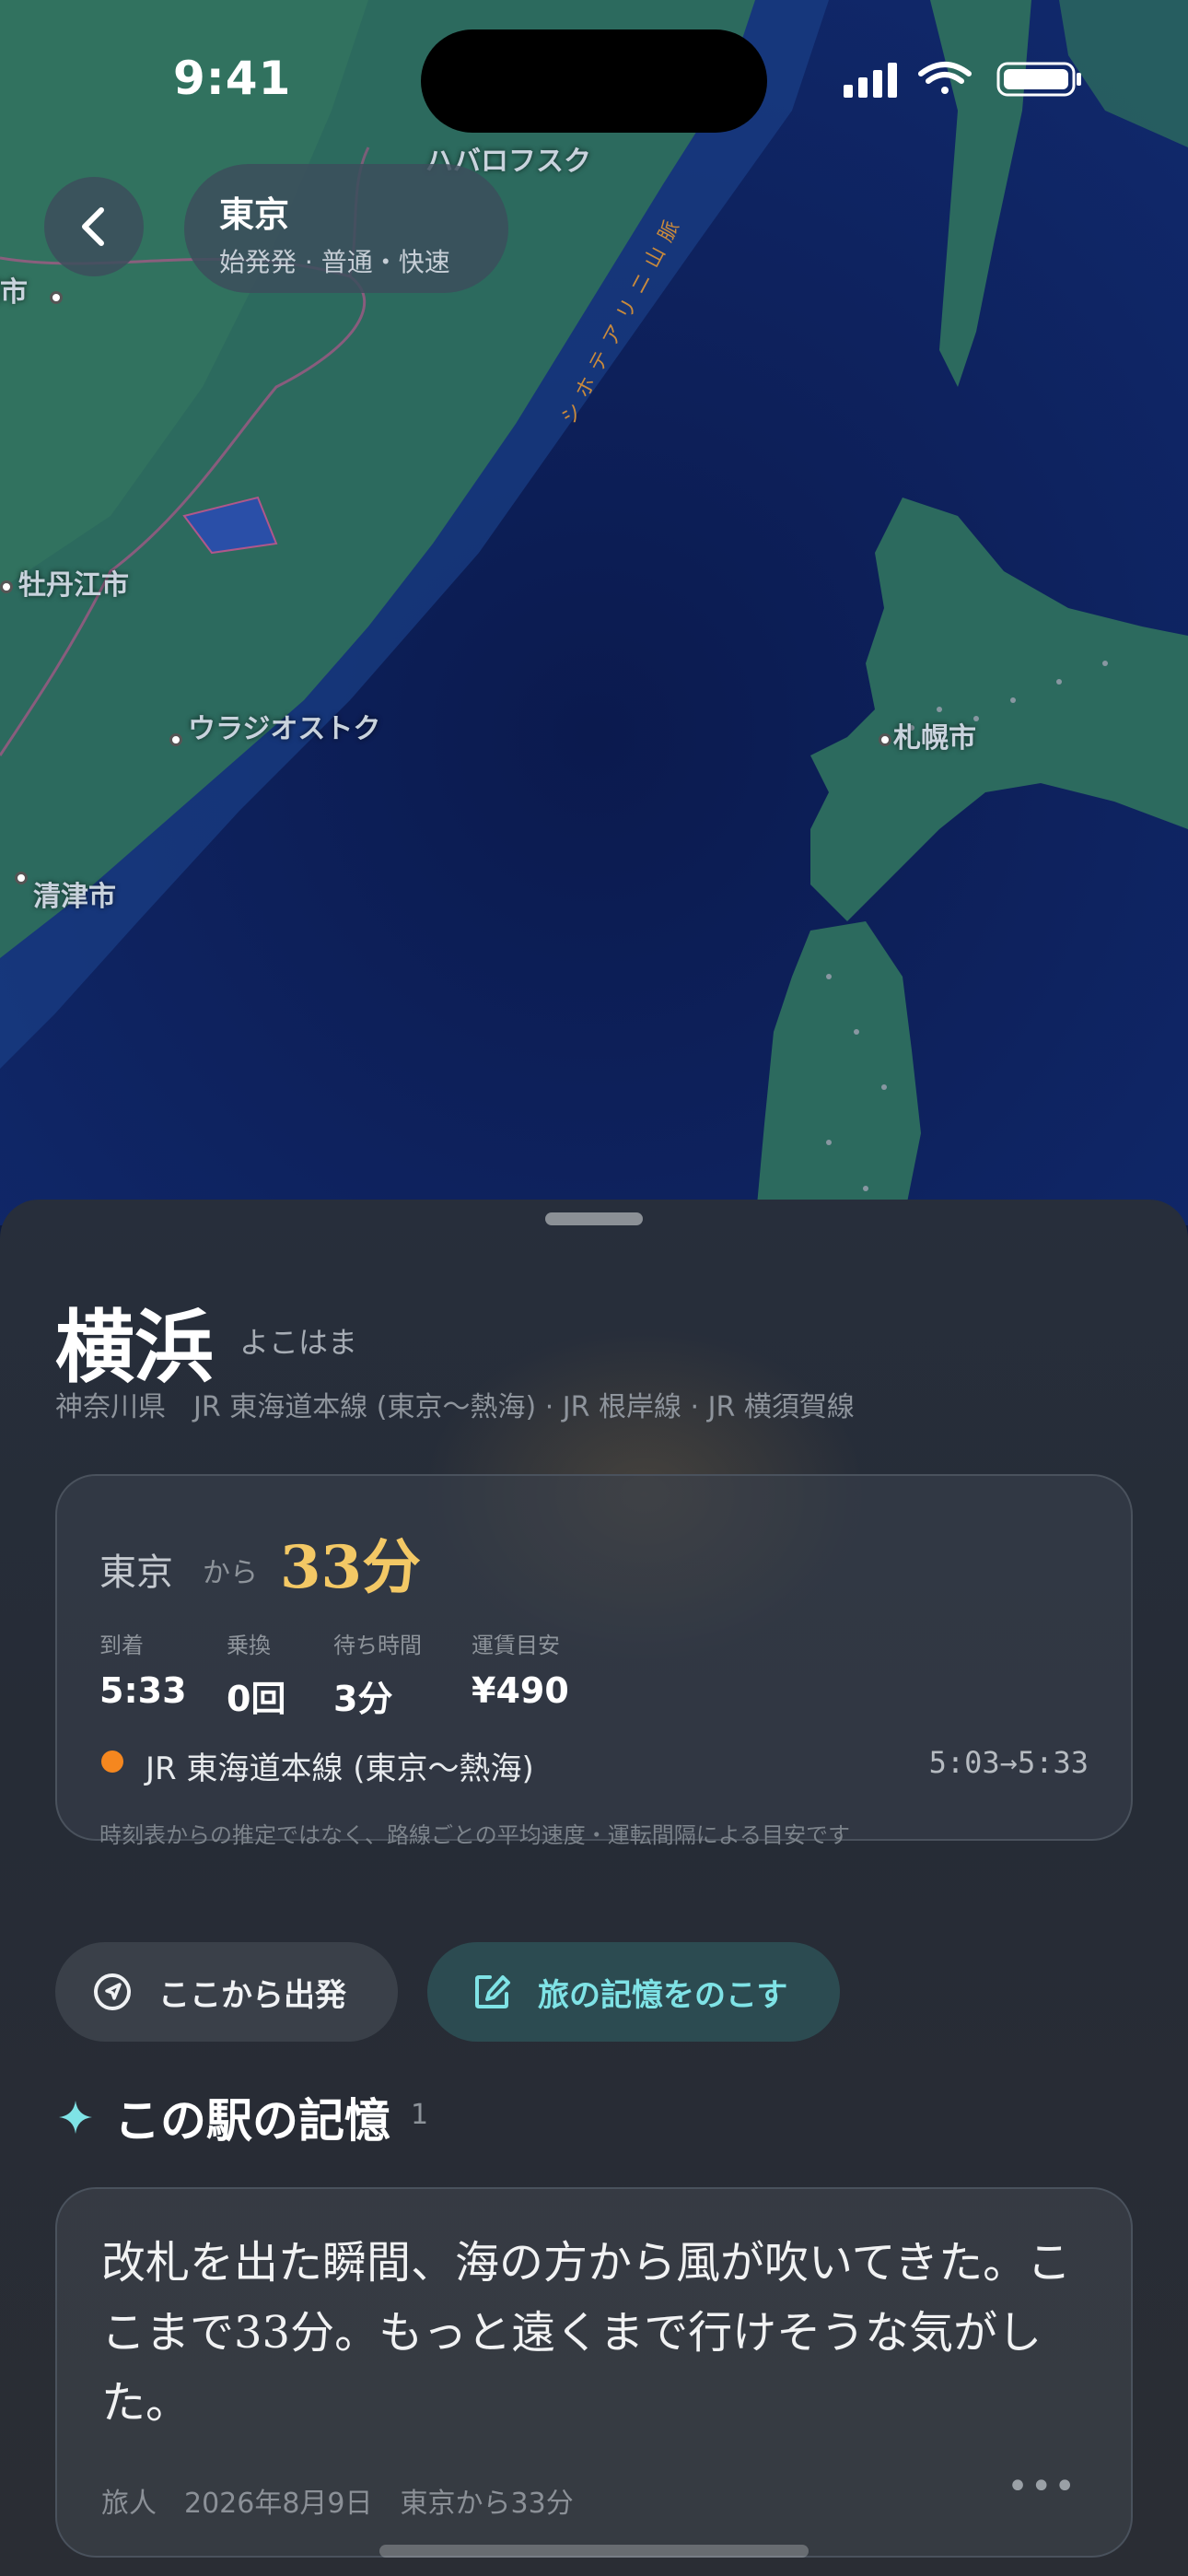 The image size is (1188, 2576). Describe the element at coordinates (232, 78) in the screenshot. I see `status-time: 9:41` at that location.